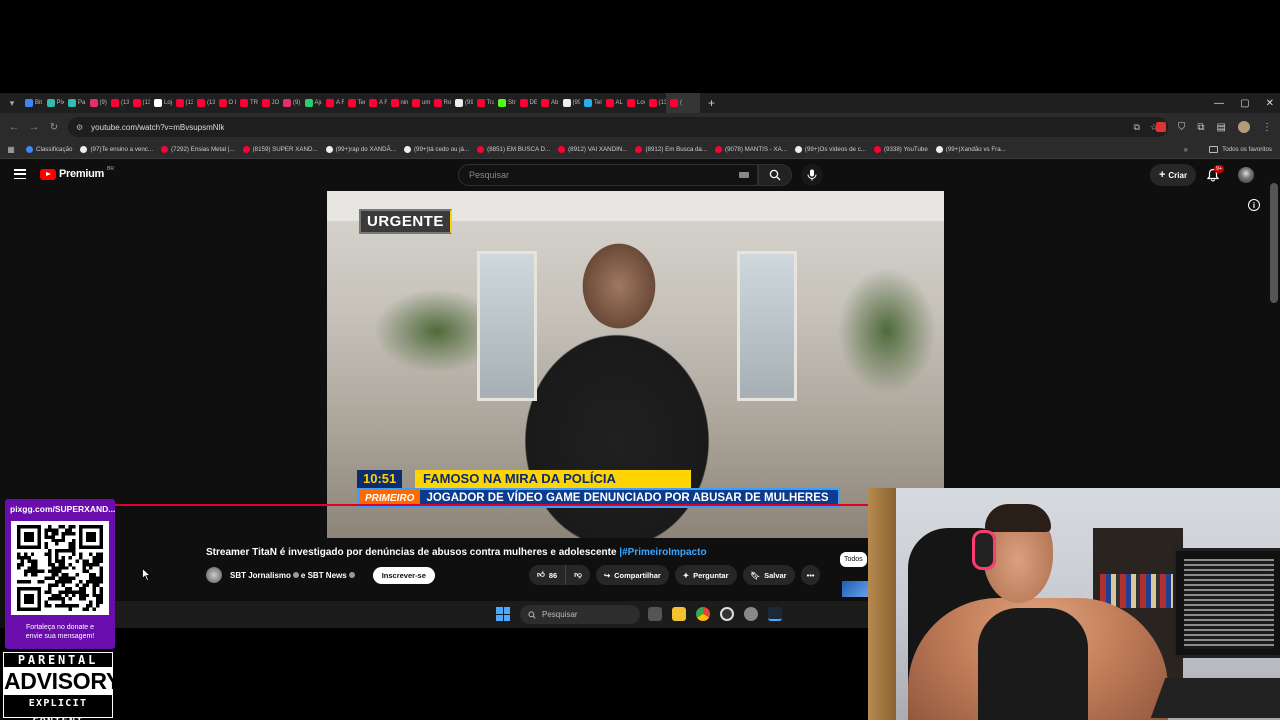  Describe the element at coordinates (53, 103) in the screenshot. I see `browser-tab: Pix` at that location.